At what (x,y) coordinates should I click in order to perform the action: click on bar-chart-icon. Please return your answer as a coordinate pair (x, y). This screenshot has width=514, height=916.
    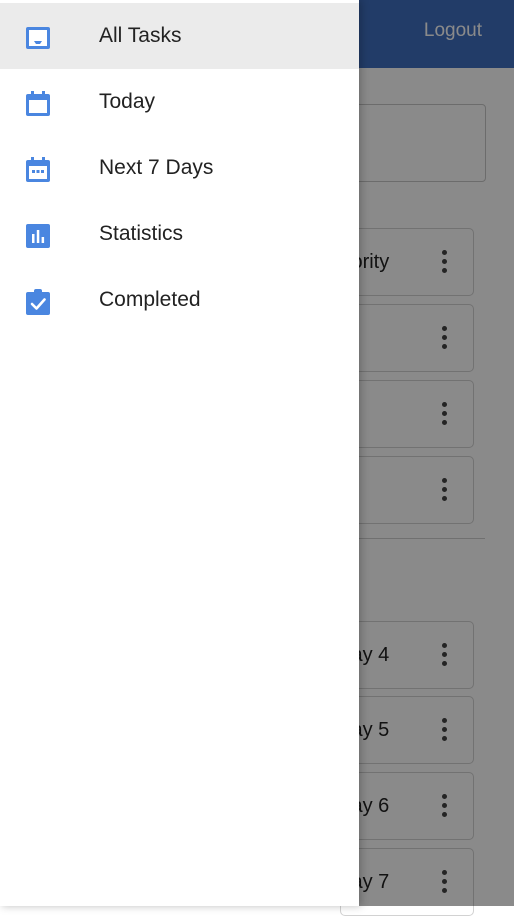
    Looking at the image, I should click on (38, 236).